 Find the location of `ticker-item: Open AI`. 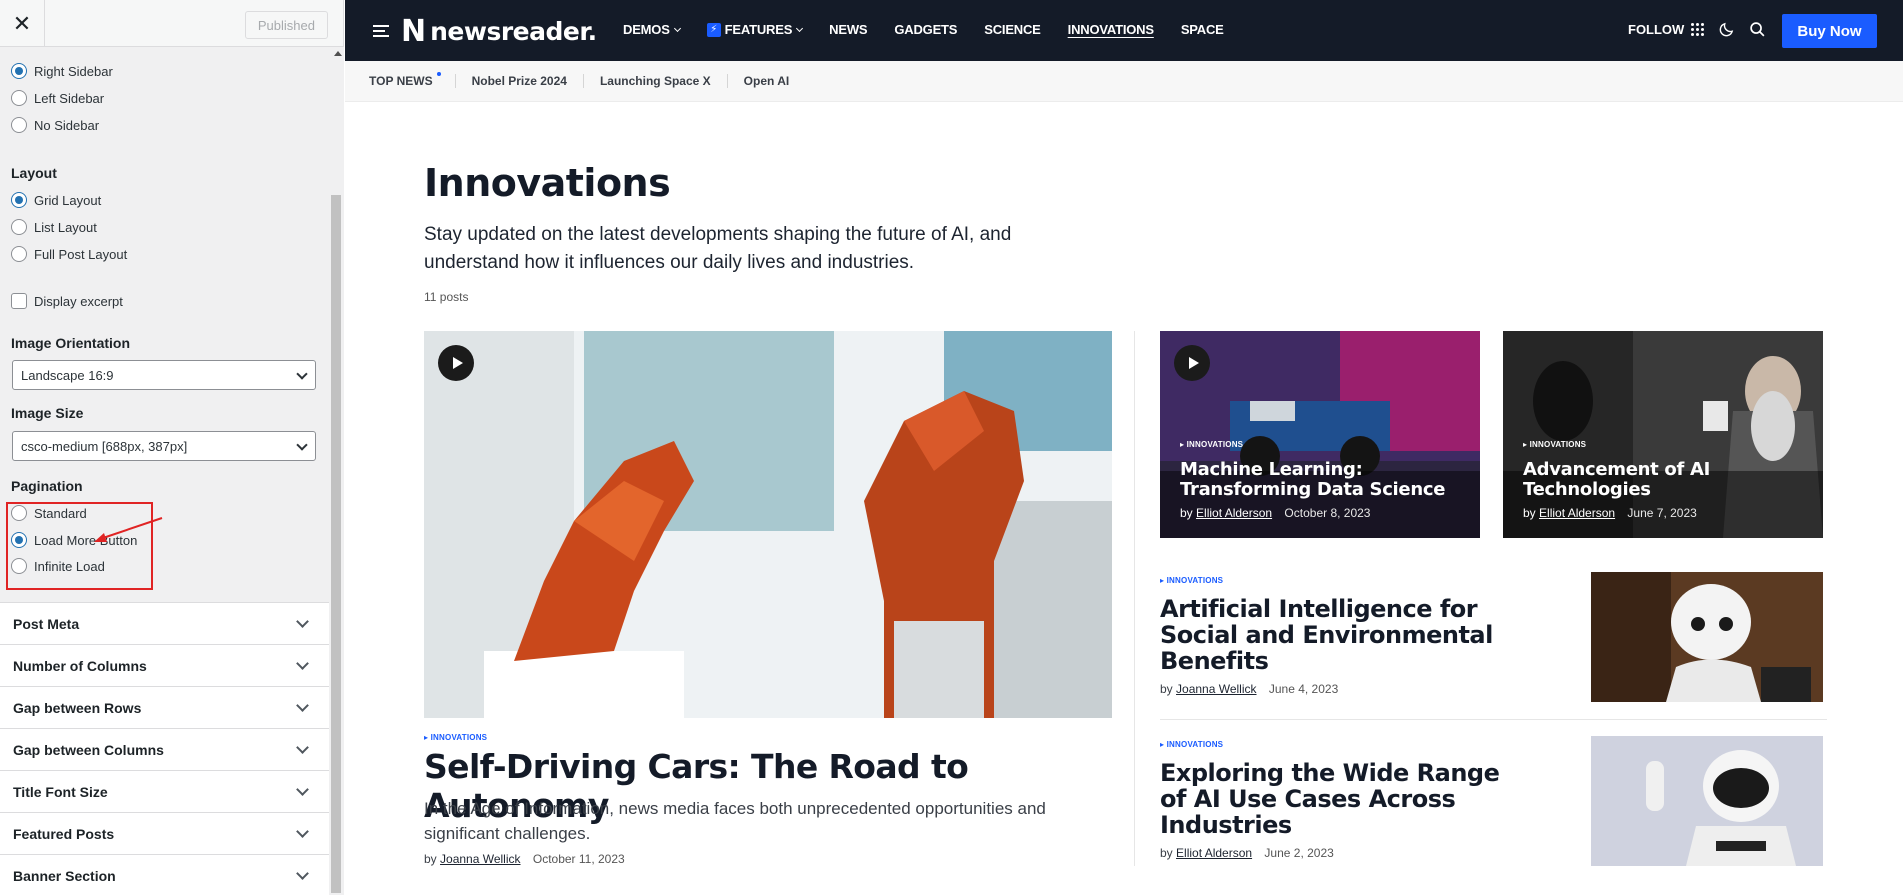

ticker-item: Open AI is located at coordinates (766, 81).